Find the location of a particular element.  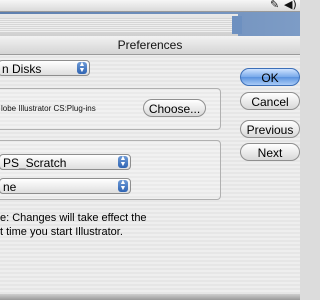

primary-scratch-popup: PS_Scratch ▲ ▼ is located at coordinates (65, 162).